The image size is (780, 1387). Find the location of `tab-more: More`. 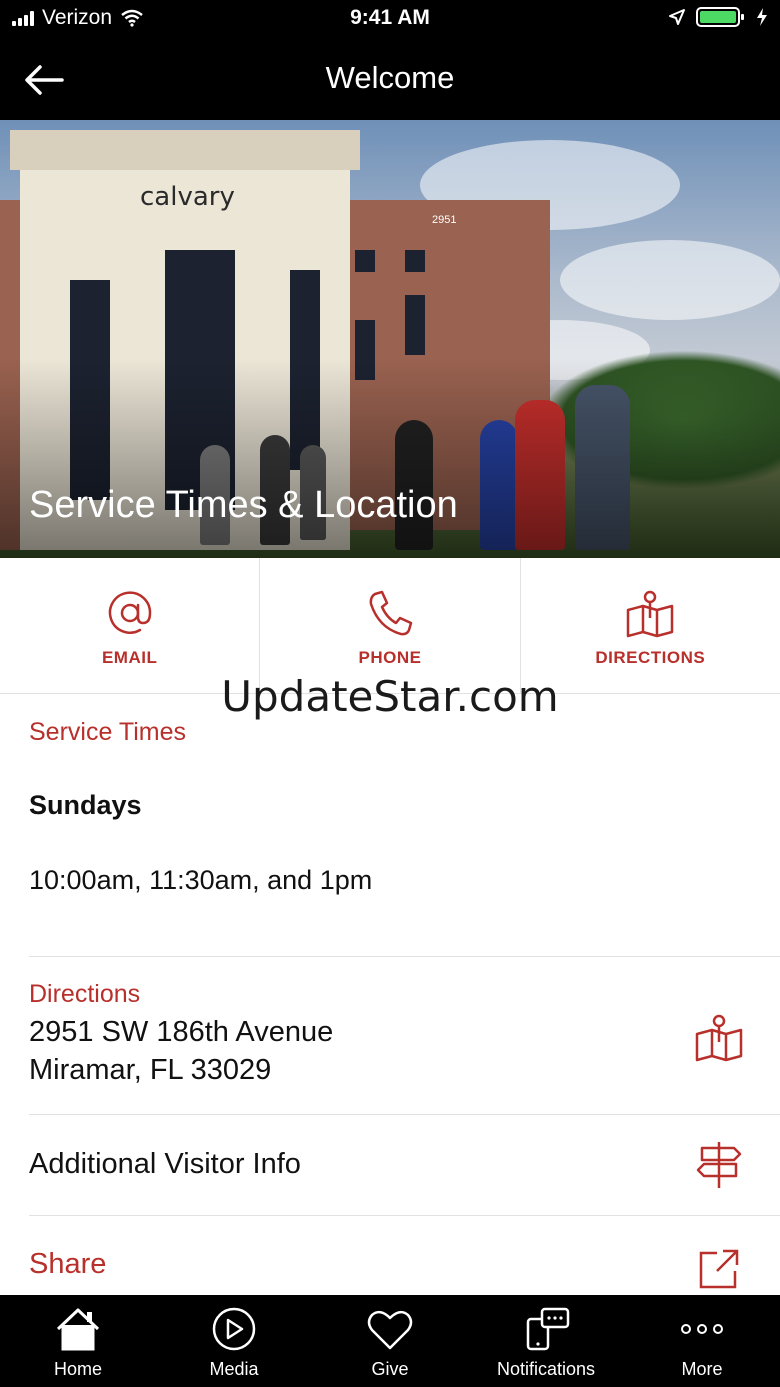

tab-more: More is located at coordinates (702, 1341).